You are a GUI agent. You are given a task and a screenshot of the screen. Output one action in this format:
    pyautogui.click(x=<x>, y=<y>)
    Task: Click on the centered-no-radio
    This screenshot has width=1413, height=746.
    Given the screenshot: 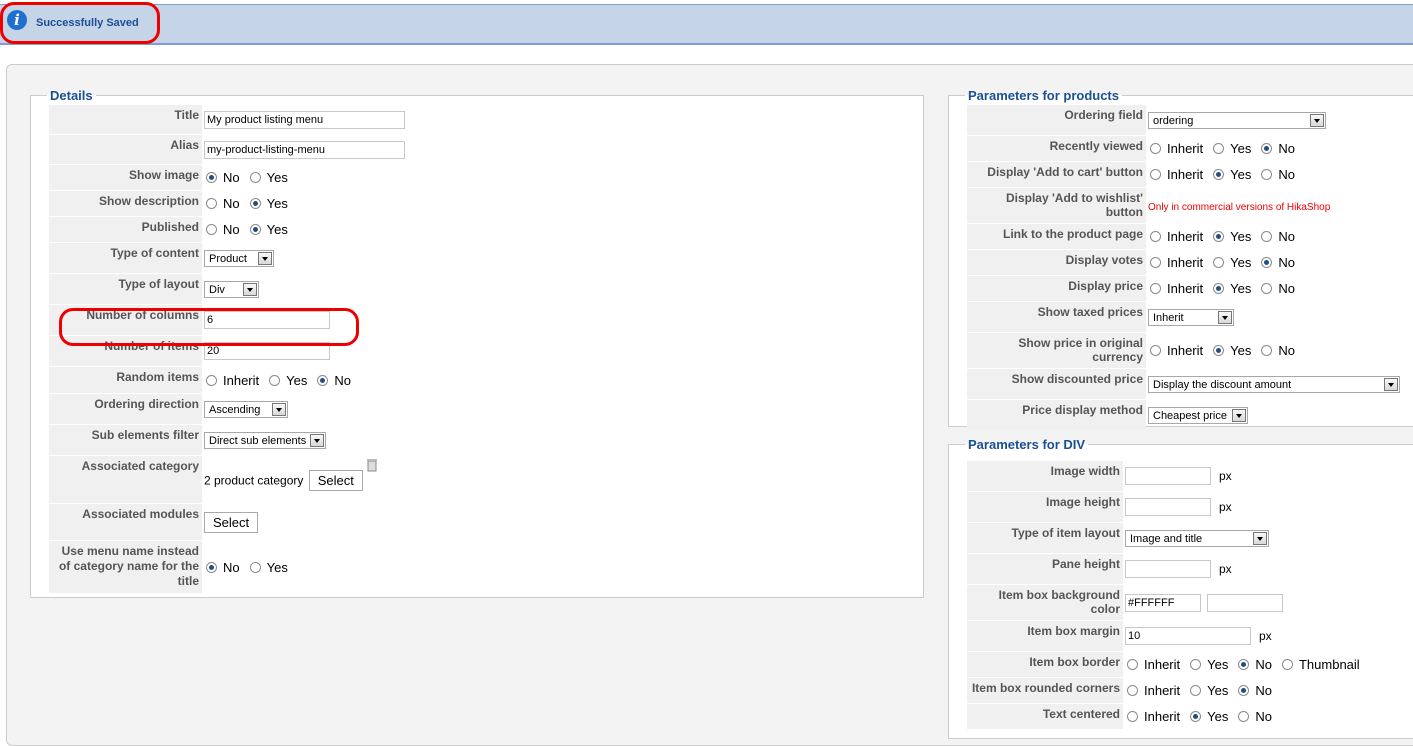 What is the action you would take?
    pyautogui.click(x=1244, y=717)
    